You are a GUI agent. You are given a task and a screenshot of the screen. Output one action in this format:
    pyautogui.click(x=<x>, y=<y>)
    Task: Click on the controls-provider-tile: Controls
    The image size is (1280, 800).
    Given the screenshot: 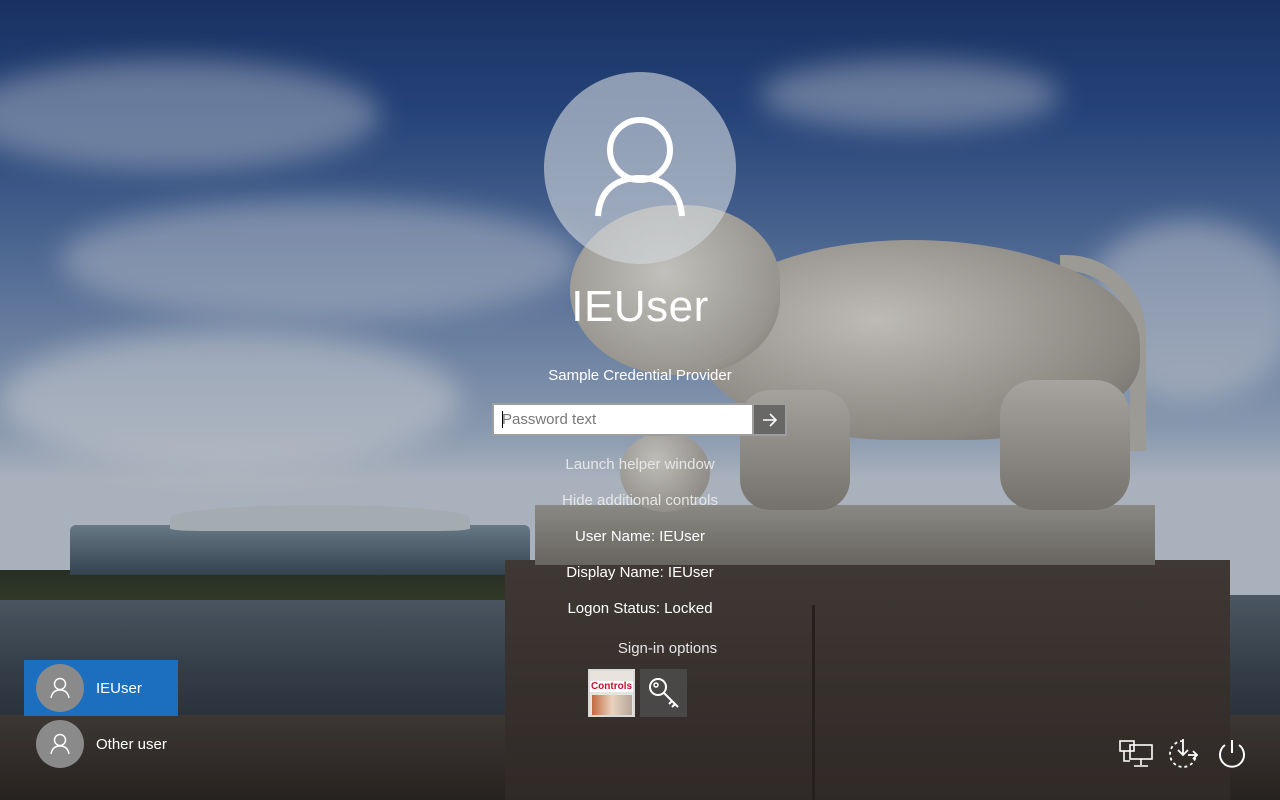 What is the action you would take?
    pyautogui.click(x=611, y=693)
    